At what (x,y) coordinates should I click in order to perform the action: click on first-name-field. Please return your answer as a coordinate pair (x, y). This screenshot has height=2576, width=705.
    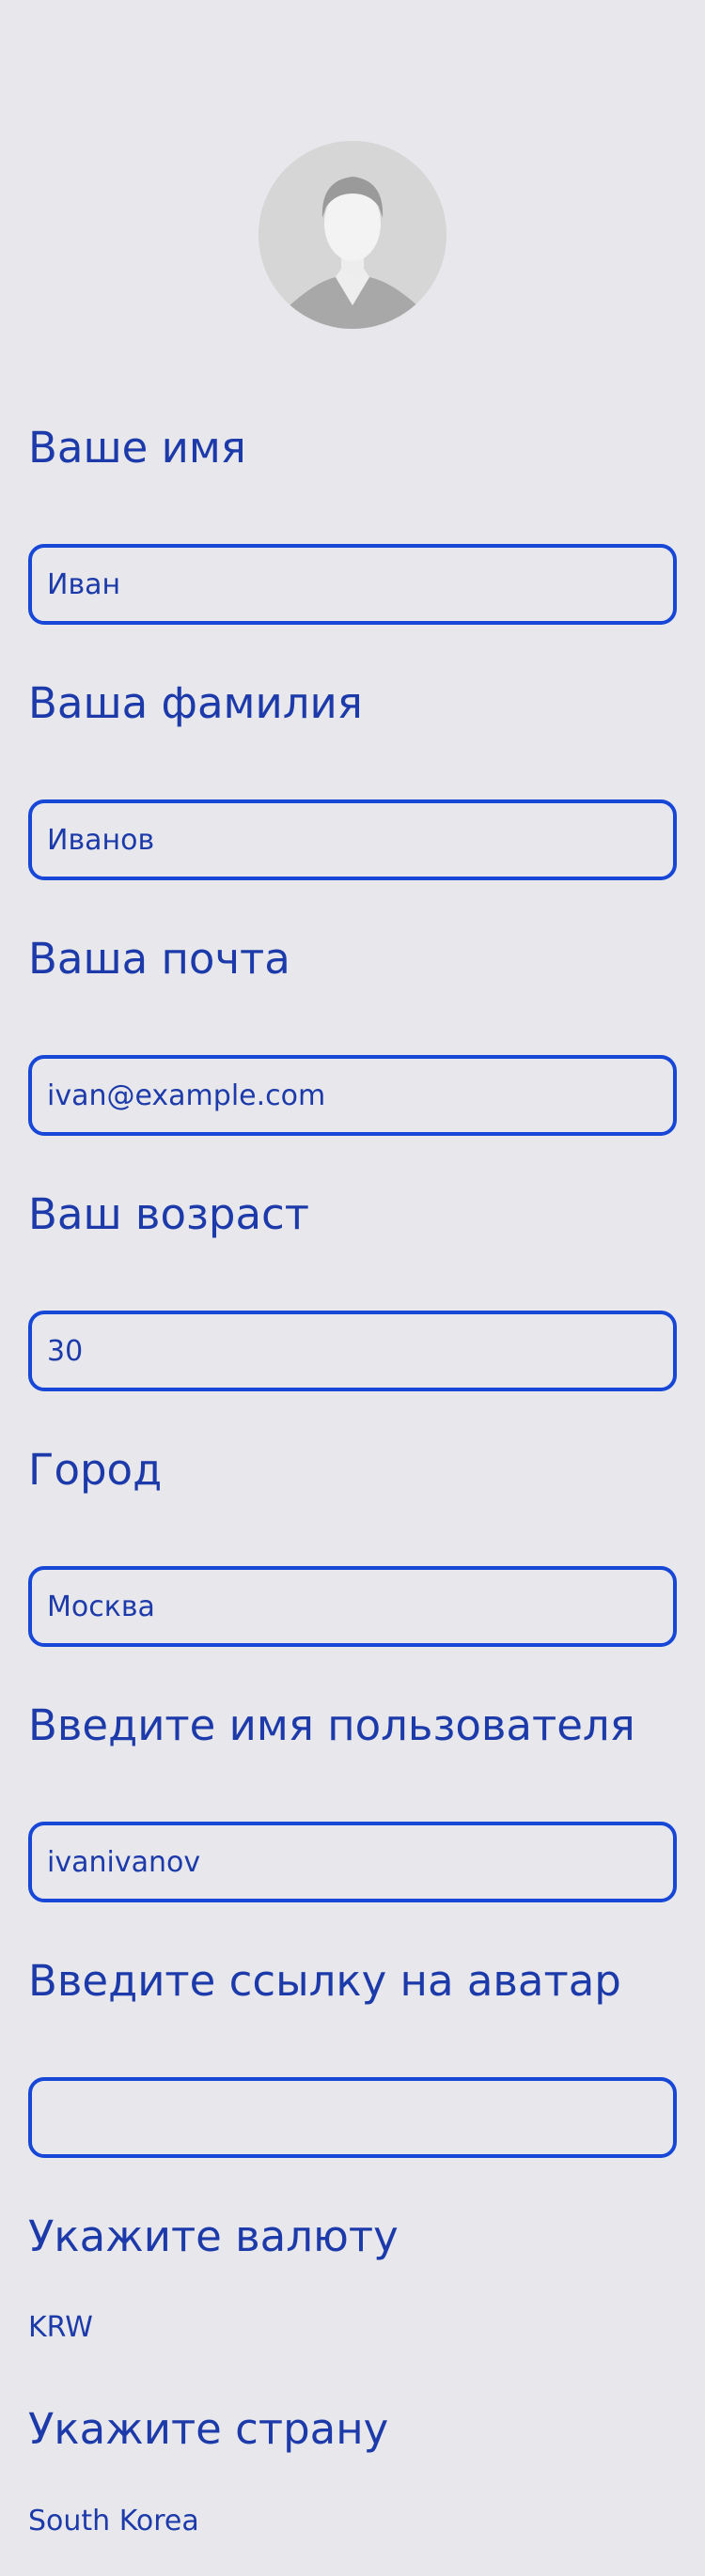
    Looking at the image, I should click on (352, 584).